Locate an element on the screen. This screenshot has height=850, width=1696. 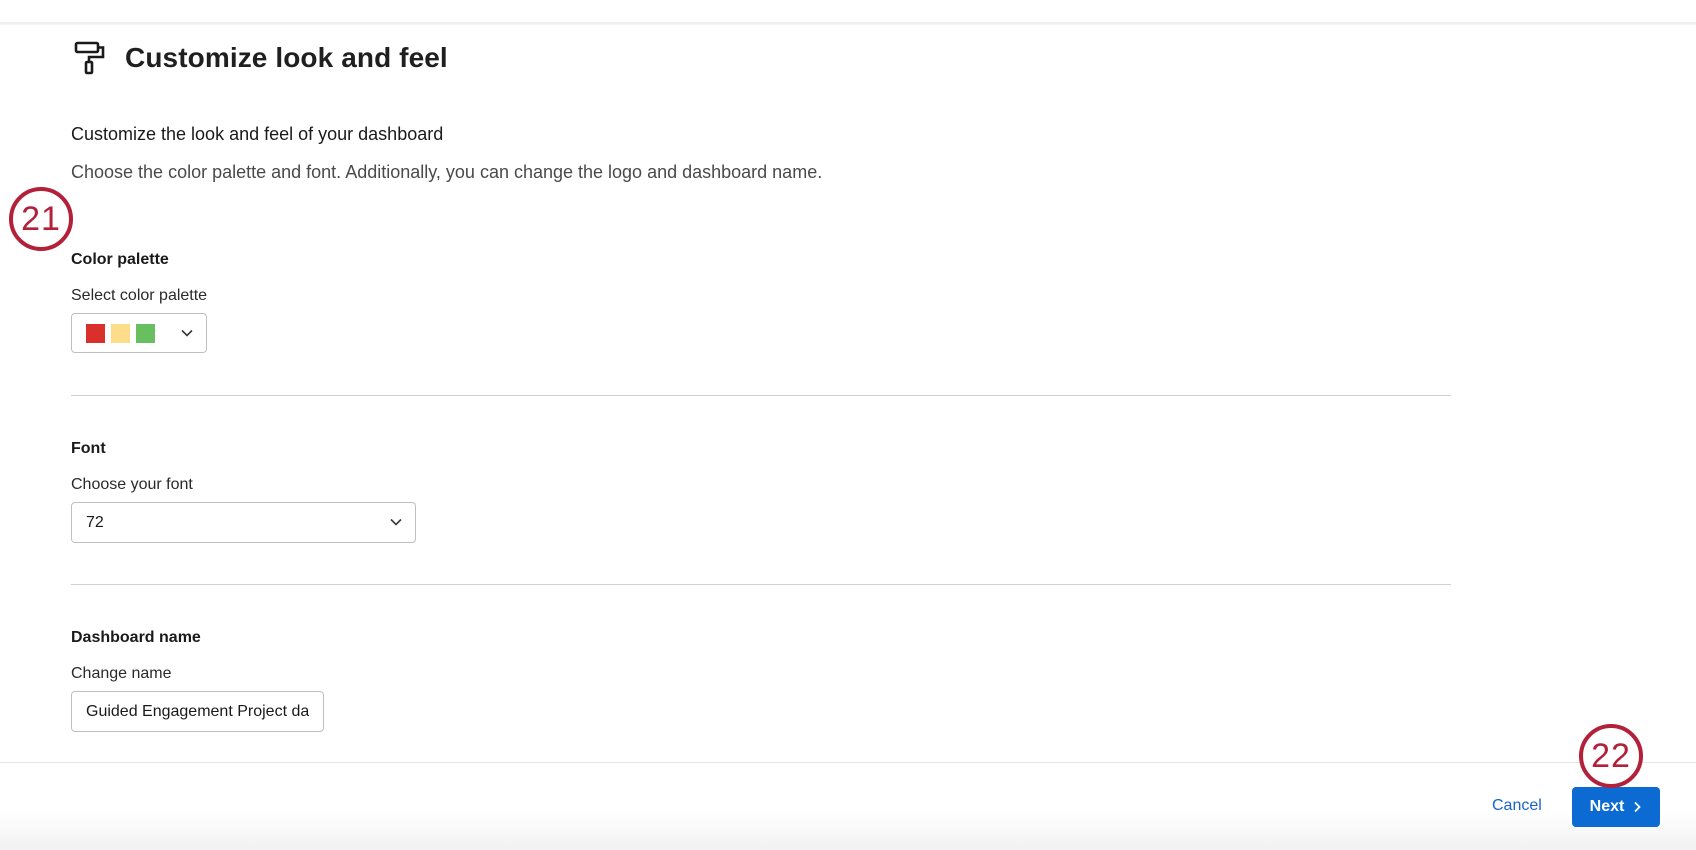
next-button: Next is located at coordinates (1616, 807).